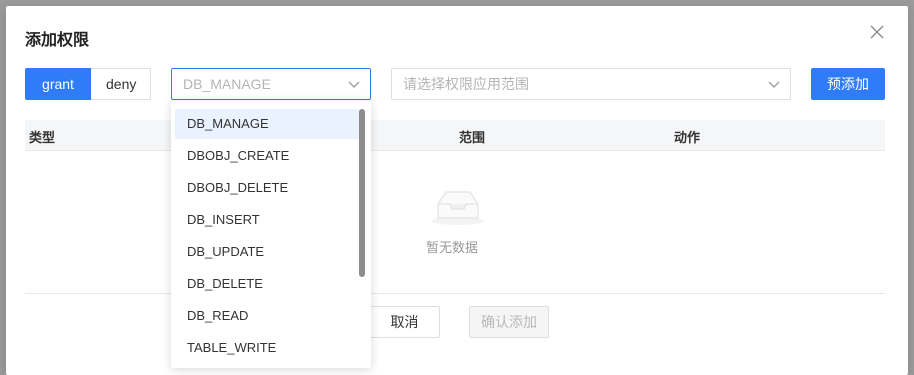  I want to click on dropdown-option-dbobj-delete: DBOBJ_DELETE, so click(267, 188).